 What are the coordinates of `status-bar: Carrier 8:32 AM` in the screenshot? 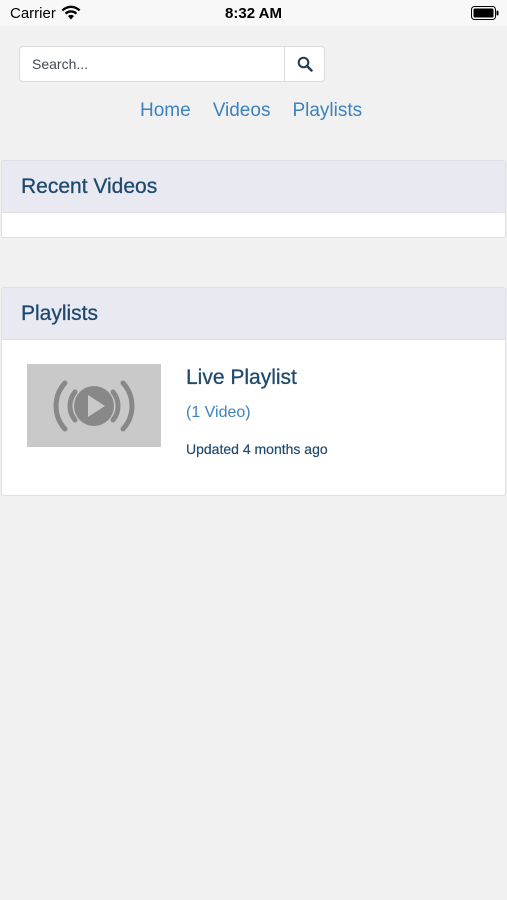 It's located at (253, 13).